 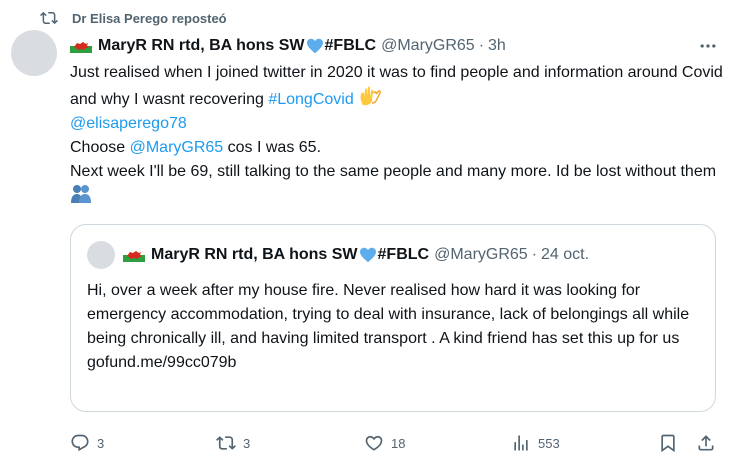 I want to click on bookmark-button, so click(x=671, y=443).